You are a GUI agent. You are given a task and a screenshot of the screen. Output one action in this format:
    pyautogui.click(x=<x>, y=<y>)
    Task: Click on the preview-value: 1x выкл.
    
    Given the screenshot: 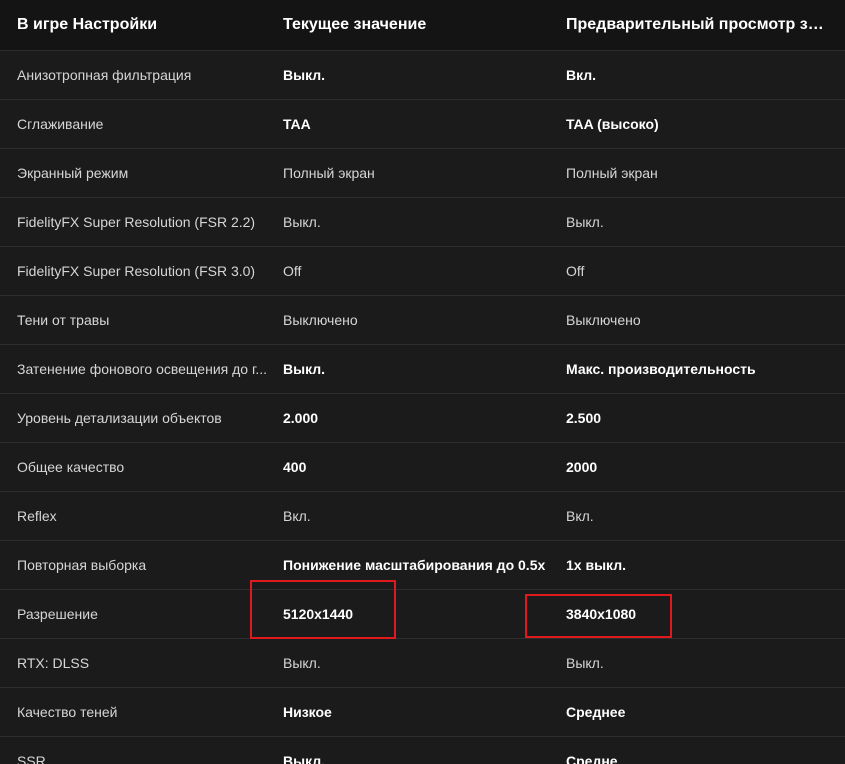 What is the action you would take?
    pyautogui.click(x=596, y=565)
    